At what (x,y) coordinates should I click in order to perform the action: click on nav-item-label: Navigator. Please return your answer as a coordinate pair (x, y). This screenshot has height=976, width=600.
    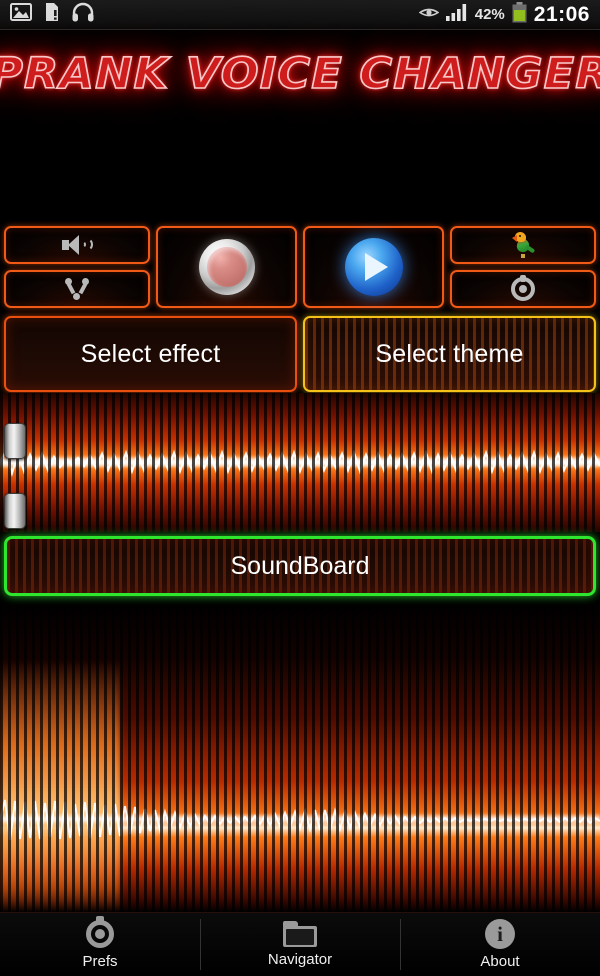
    Looking at the image, I should click on (300, 959).